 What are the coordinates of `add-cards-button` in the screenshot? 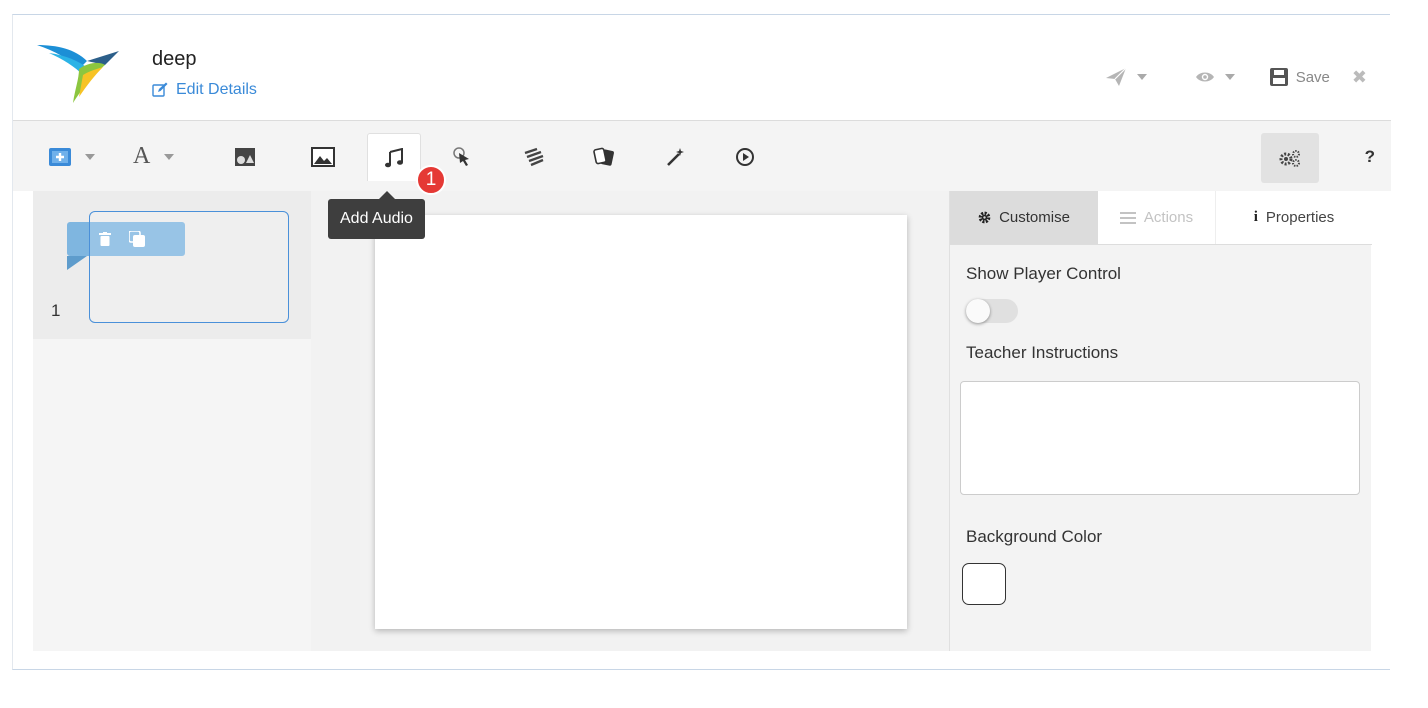 It's located at (604, 156).